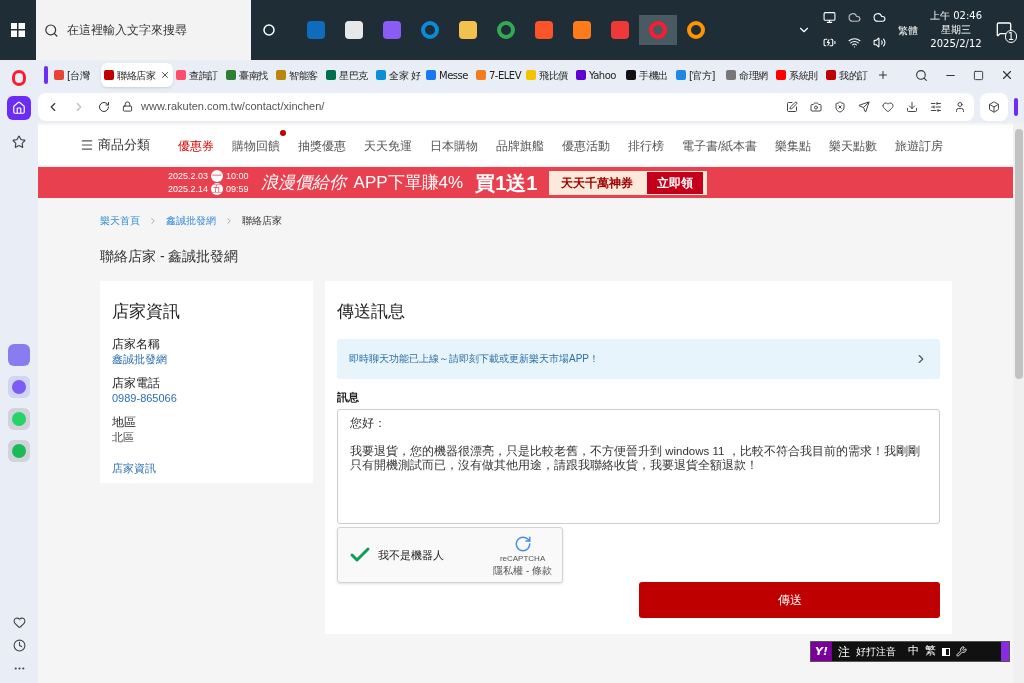  What do you see at coordinates (322, 146) in the screenshot?
I see `nav-link: 抽獎優惠` at bounding box center [322, 146].